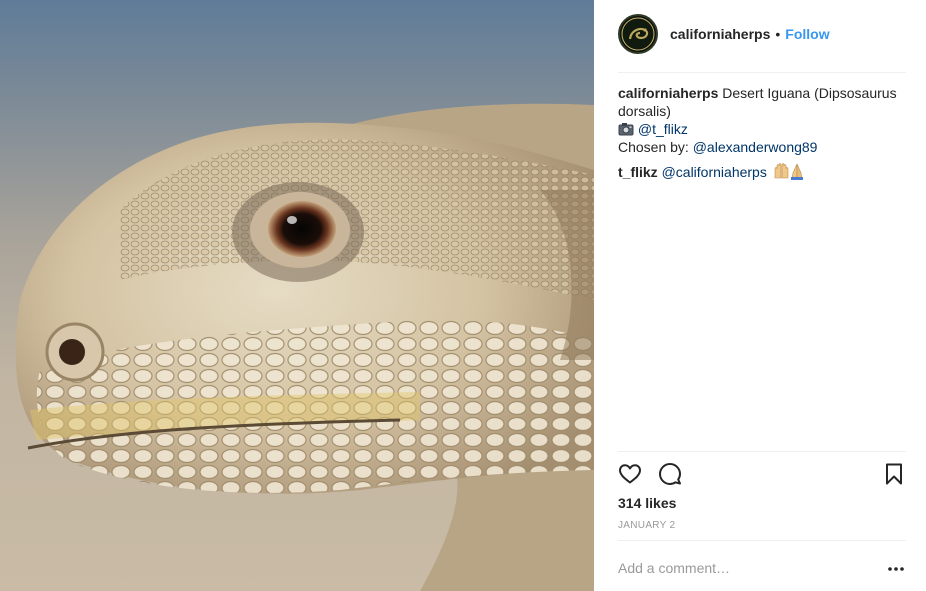 The height and width of the screenshot is (591, 926). I want to click on comment-username: t_flikz, so click(638, 172).